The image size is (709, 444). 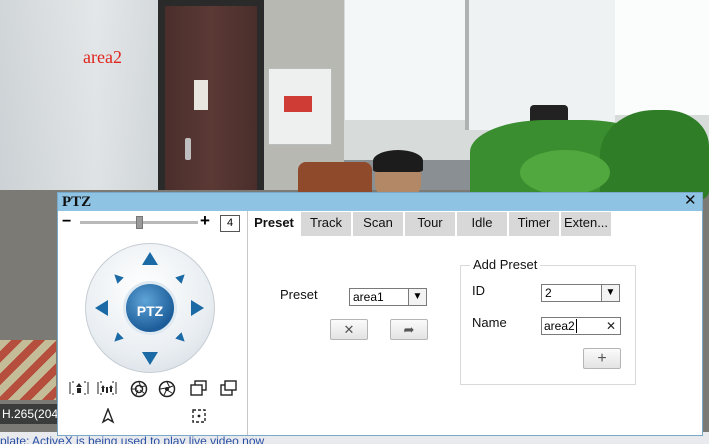 I want to click on ptz-header: PTZ ✕, so click(x=380, y=201).